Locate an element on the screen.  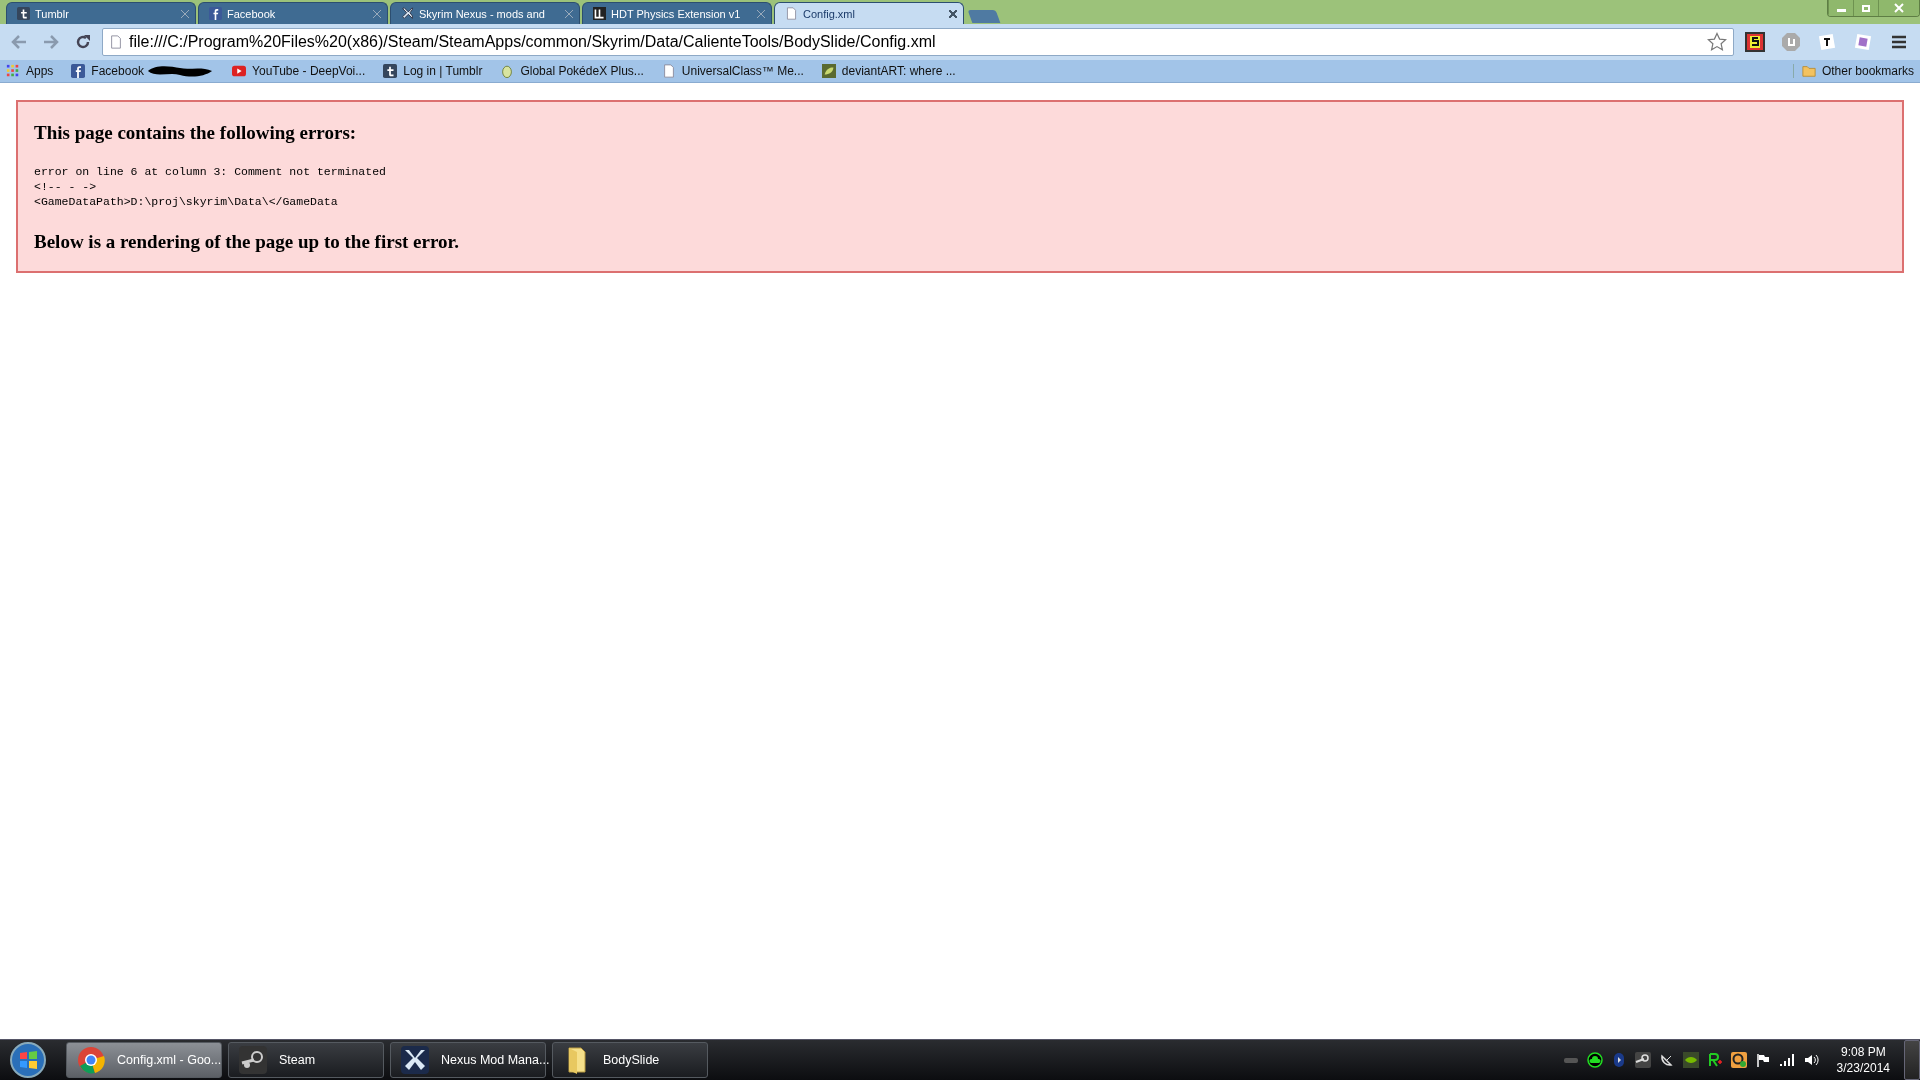
clock-time: 9:08 PM is located at coordinates (1863, 1052).